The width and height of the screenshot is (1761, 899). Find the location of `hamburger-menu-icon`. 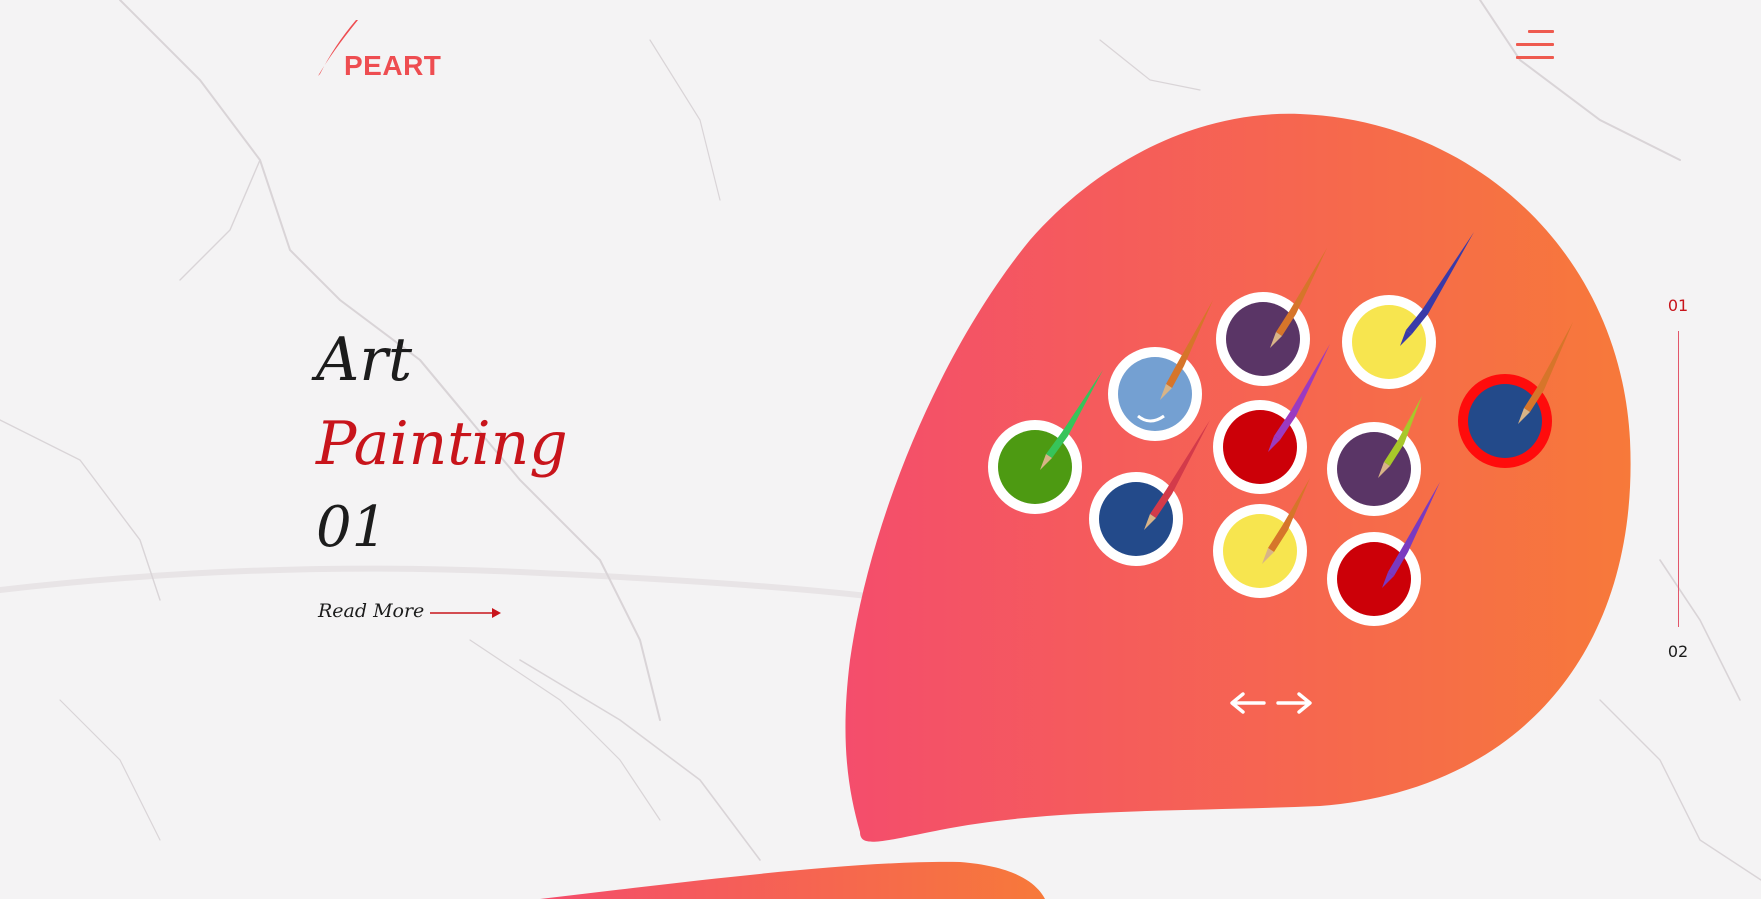

hamburger-menu-icon is located at coordinates (1534, 45).